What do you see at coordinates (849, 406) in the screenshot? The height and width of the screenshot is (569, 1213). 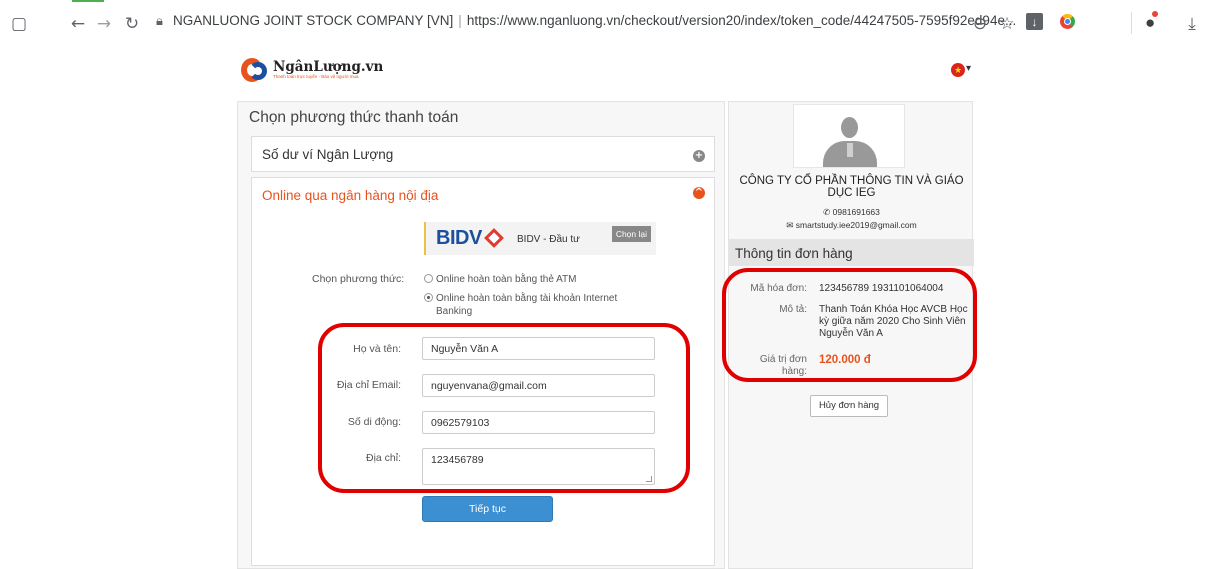 I see `cancel-order-button: Hủy đơn hàng` at bounding box center [849, 406].